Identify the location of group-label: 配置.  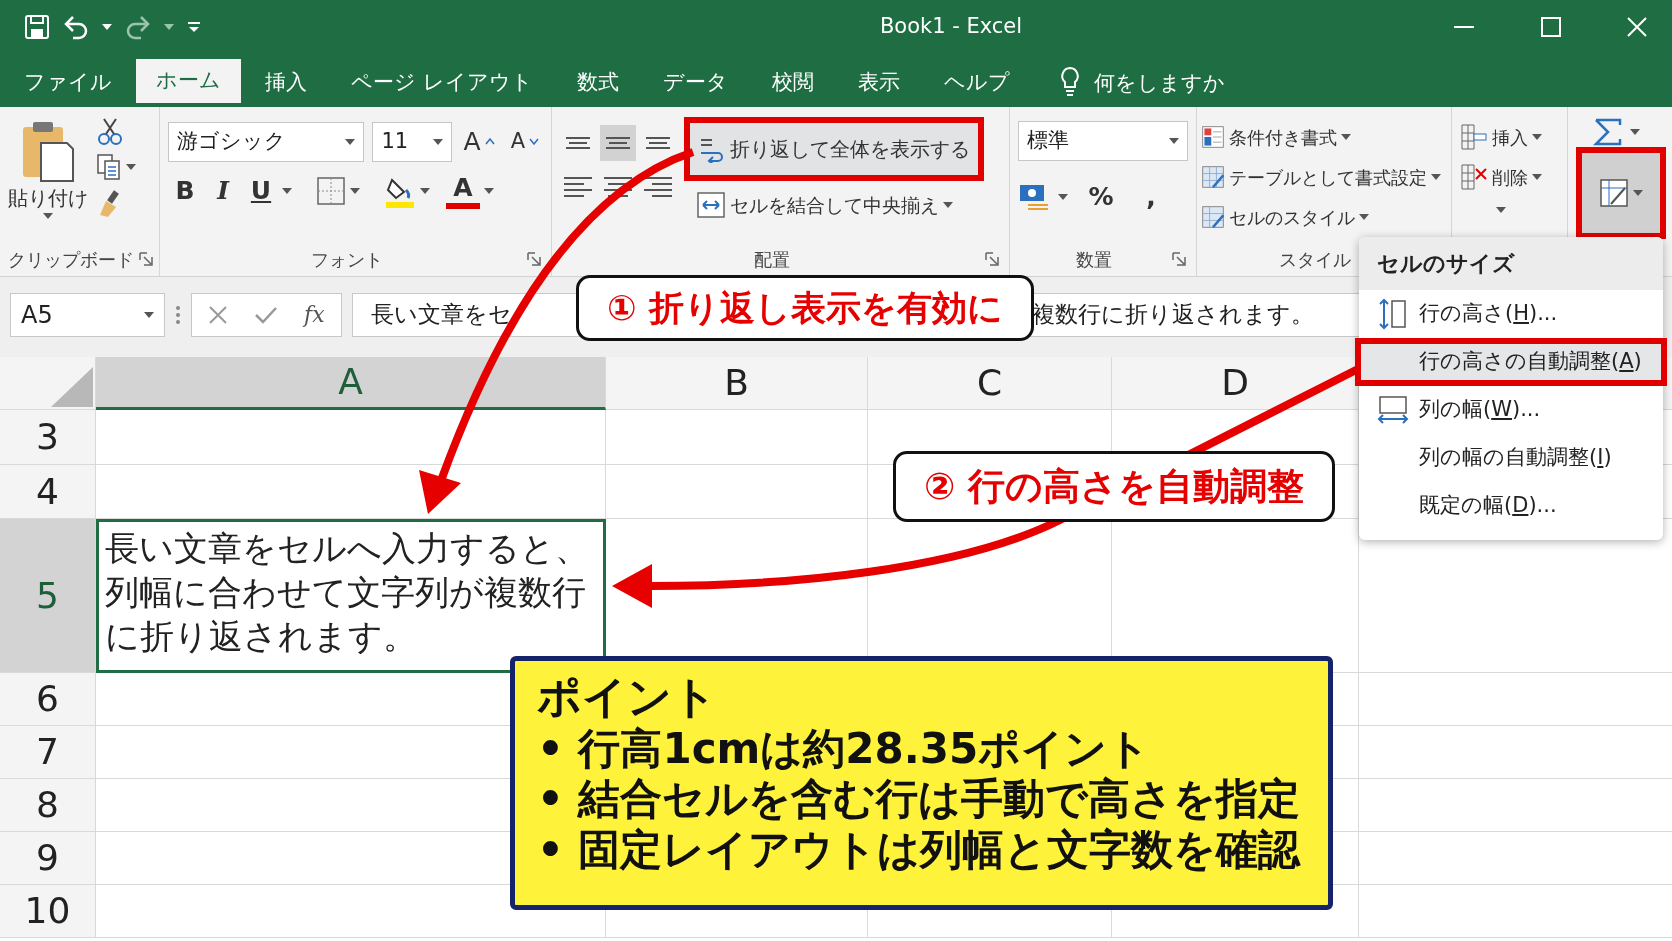
(771, 259).